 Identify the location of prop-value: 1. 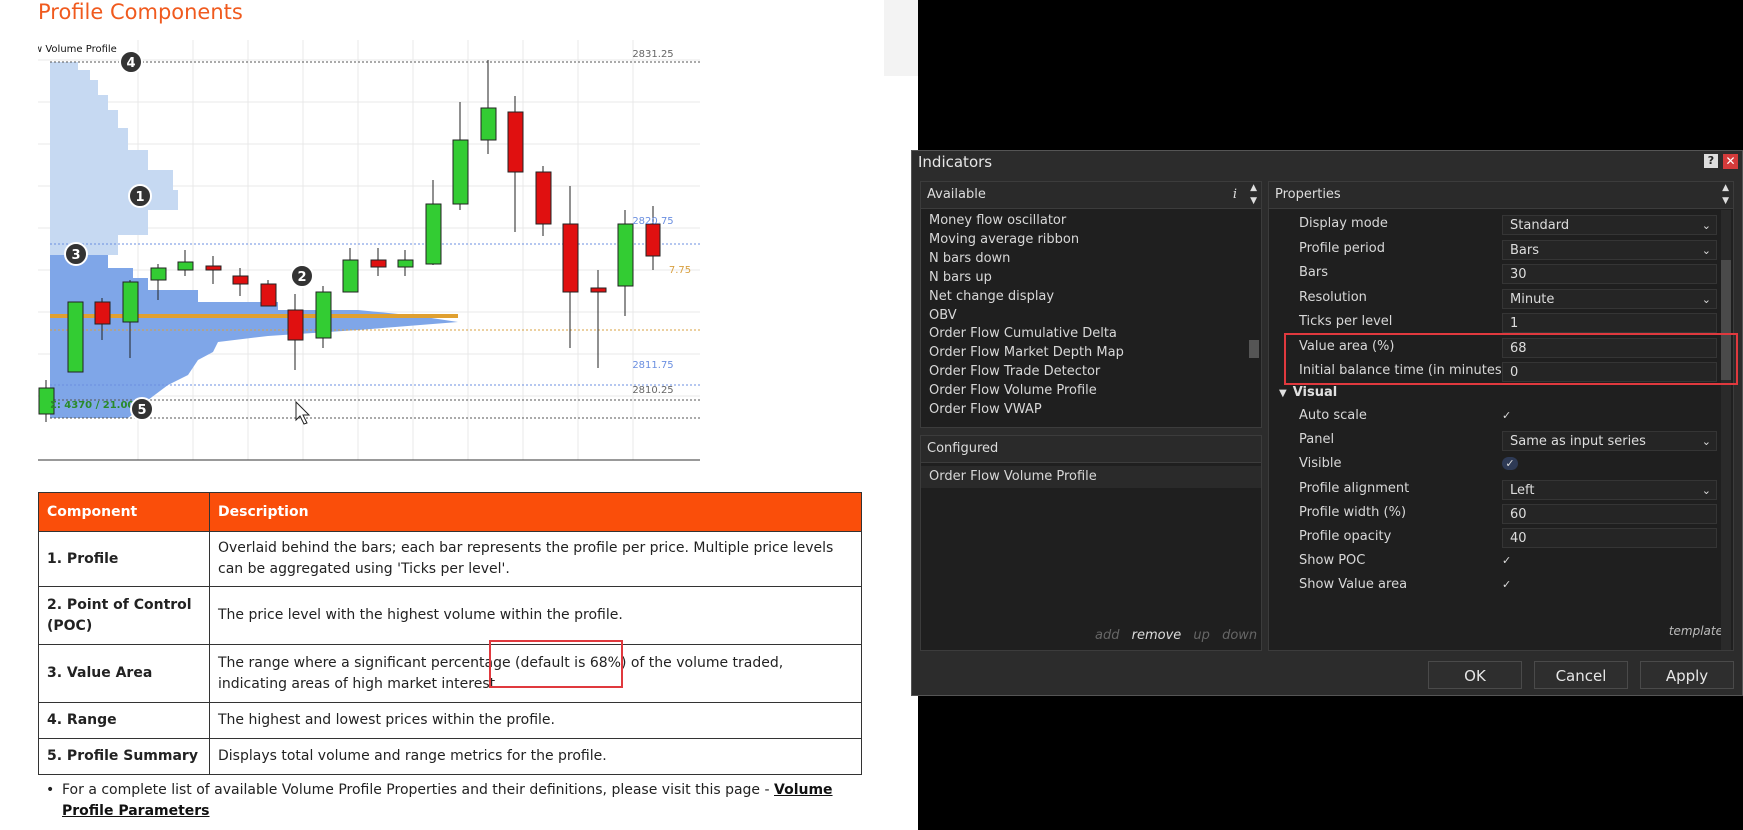
(1514, 323).